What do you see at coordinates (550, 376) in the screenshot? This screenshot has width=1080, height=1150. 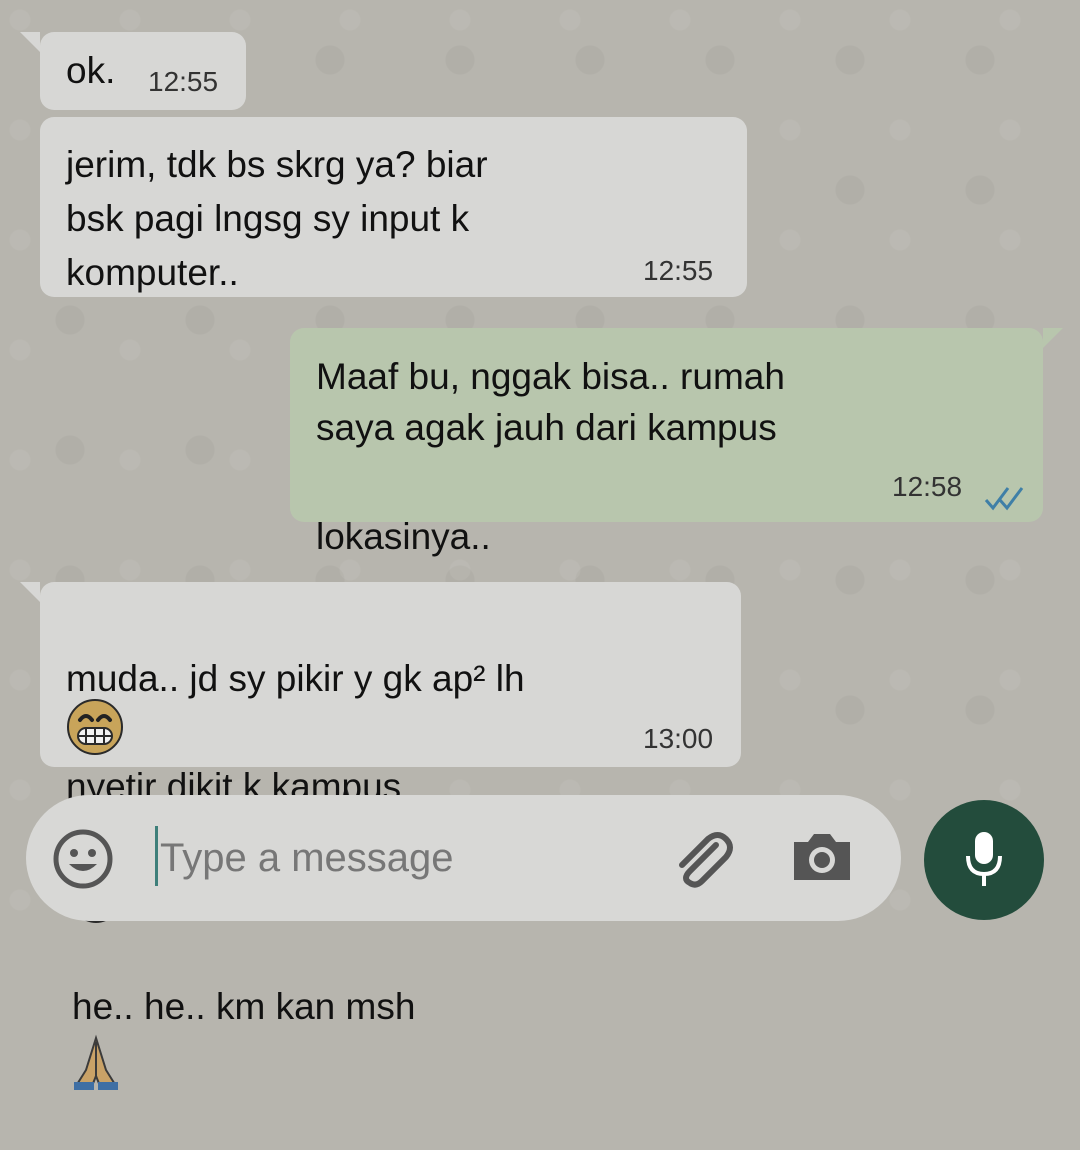 I see `message-text-line: Maaf bu, nggak bisa.. rumah` at bounding box center [550, 376].